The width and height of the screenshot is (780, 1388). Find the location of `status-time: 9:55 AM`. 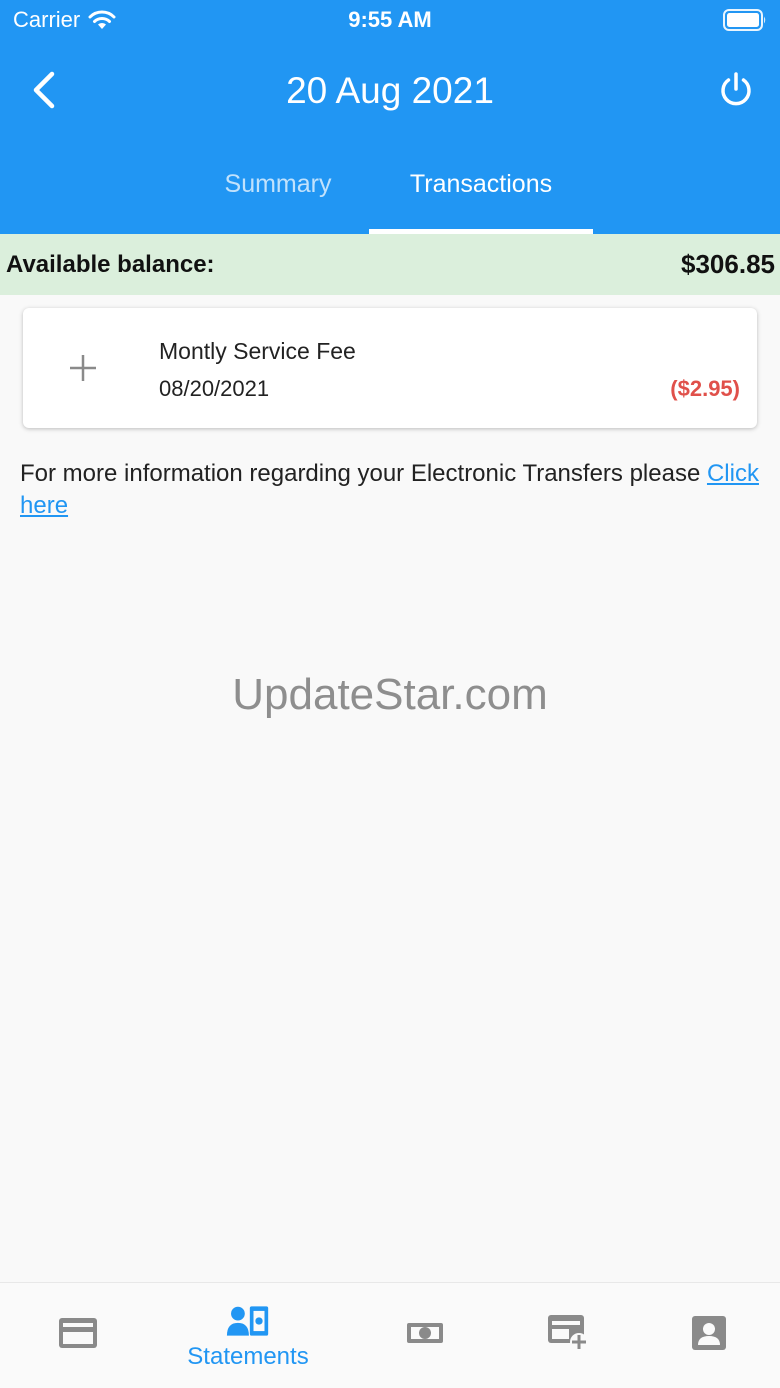

status-time: 9:55 AM is located at coordinates (390, 19).